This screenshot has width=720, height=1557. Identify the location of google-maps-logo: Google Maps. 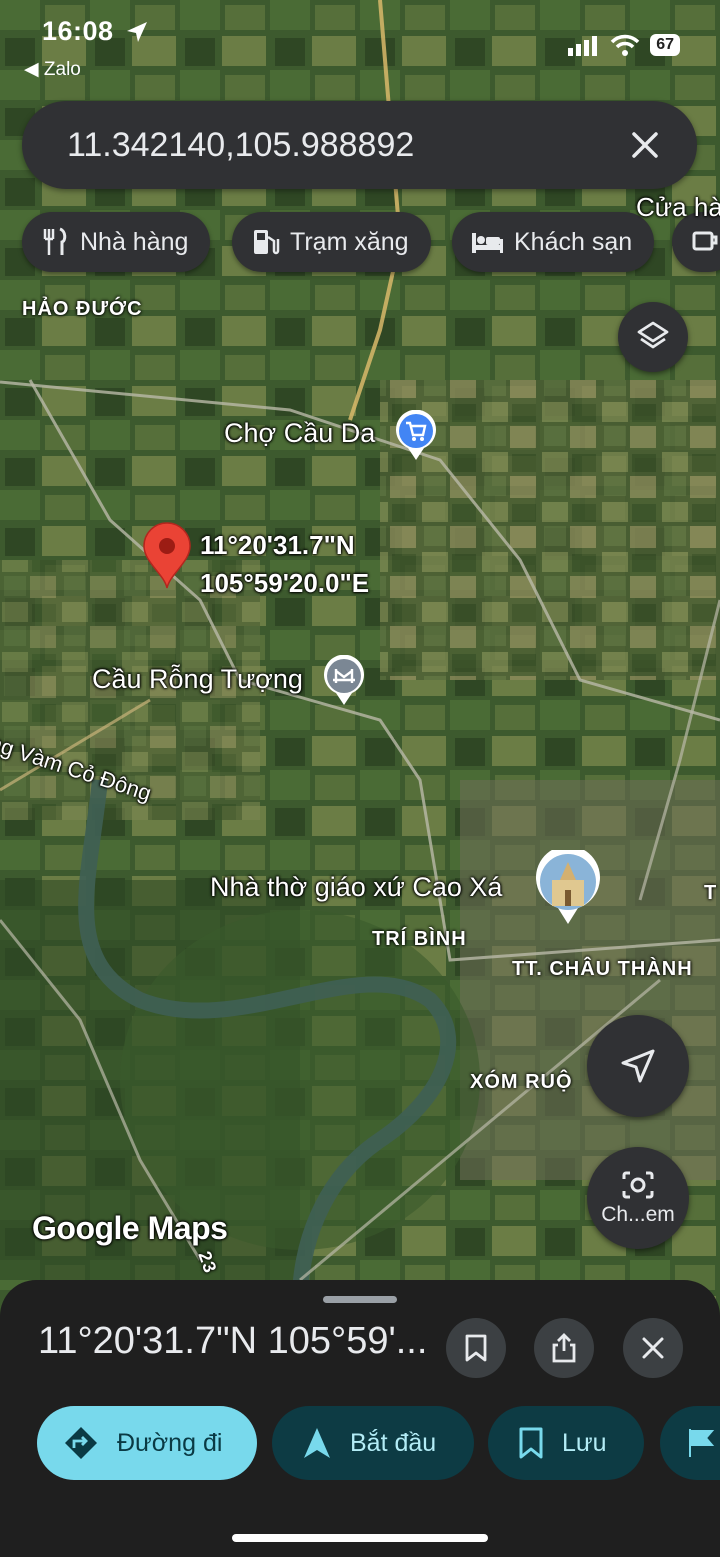
(130, 1228).